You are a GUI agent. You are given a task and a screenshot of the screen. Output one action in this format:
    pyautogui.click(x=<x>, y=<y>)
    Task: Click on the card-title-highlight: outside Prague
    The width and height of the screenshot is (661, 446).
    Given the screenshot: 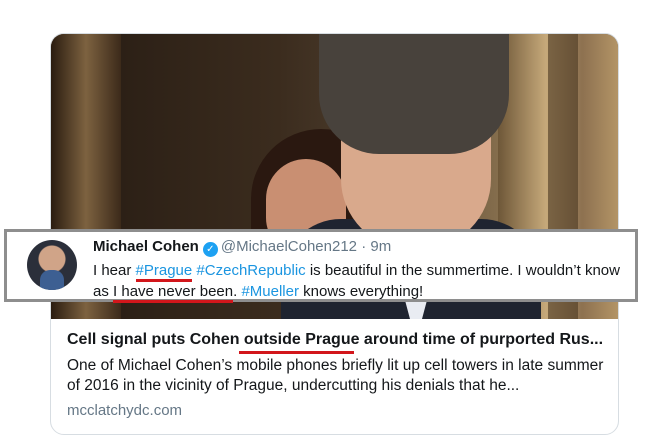 What is the action you would take?
    pyautogui.click(x=301, y=339)
    